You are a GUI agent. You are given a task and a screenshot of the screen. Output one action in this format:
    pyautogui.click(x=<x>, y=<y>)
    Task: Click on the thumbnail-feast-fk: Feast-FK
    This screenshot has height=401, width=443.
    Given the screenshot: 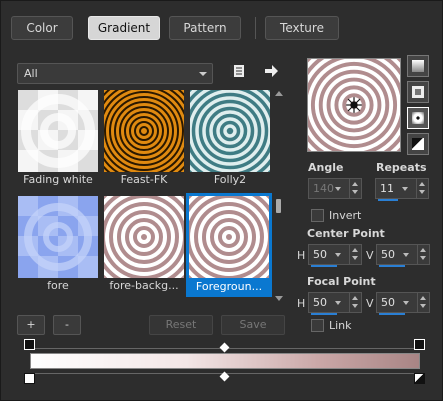 What is the action you would take?
    pyautogui.click(x=144, y=139)
    